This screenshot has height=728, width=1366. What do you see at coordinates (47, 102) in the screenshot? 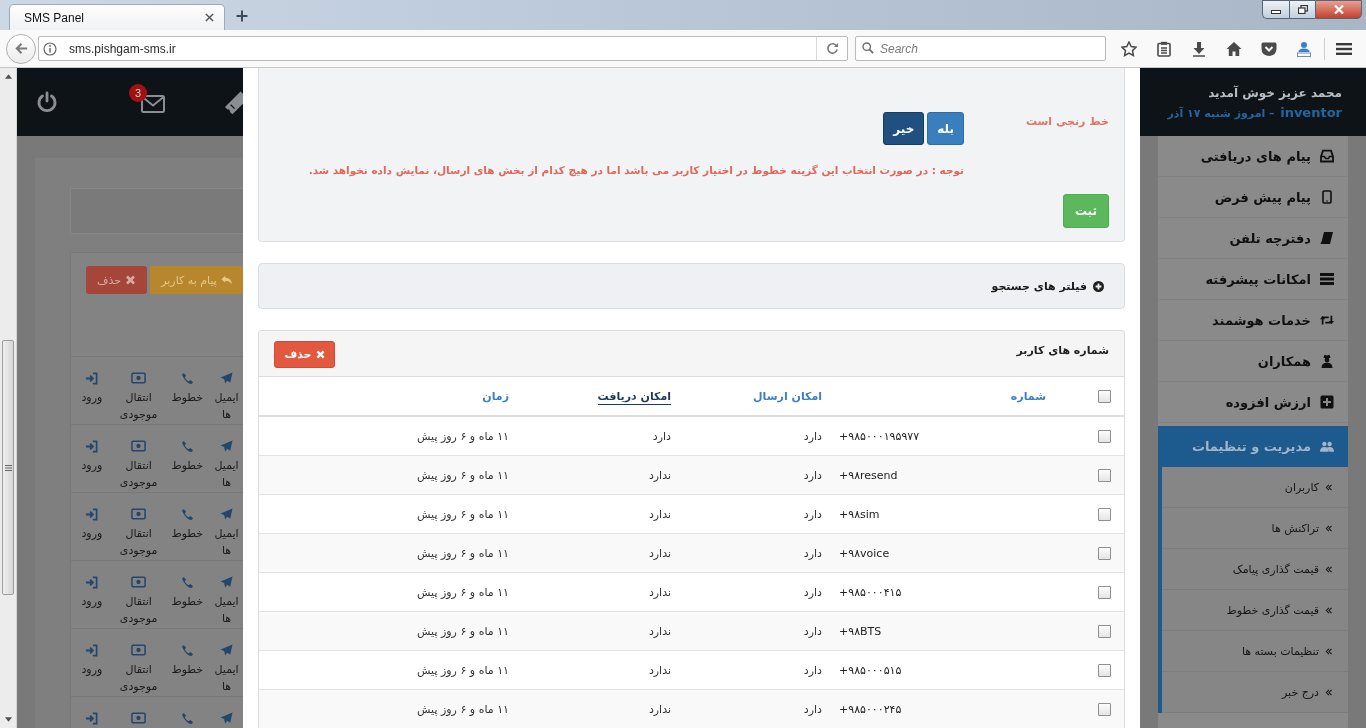
I see `power-icon` at bounding box center [47, 102].